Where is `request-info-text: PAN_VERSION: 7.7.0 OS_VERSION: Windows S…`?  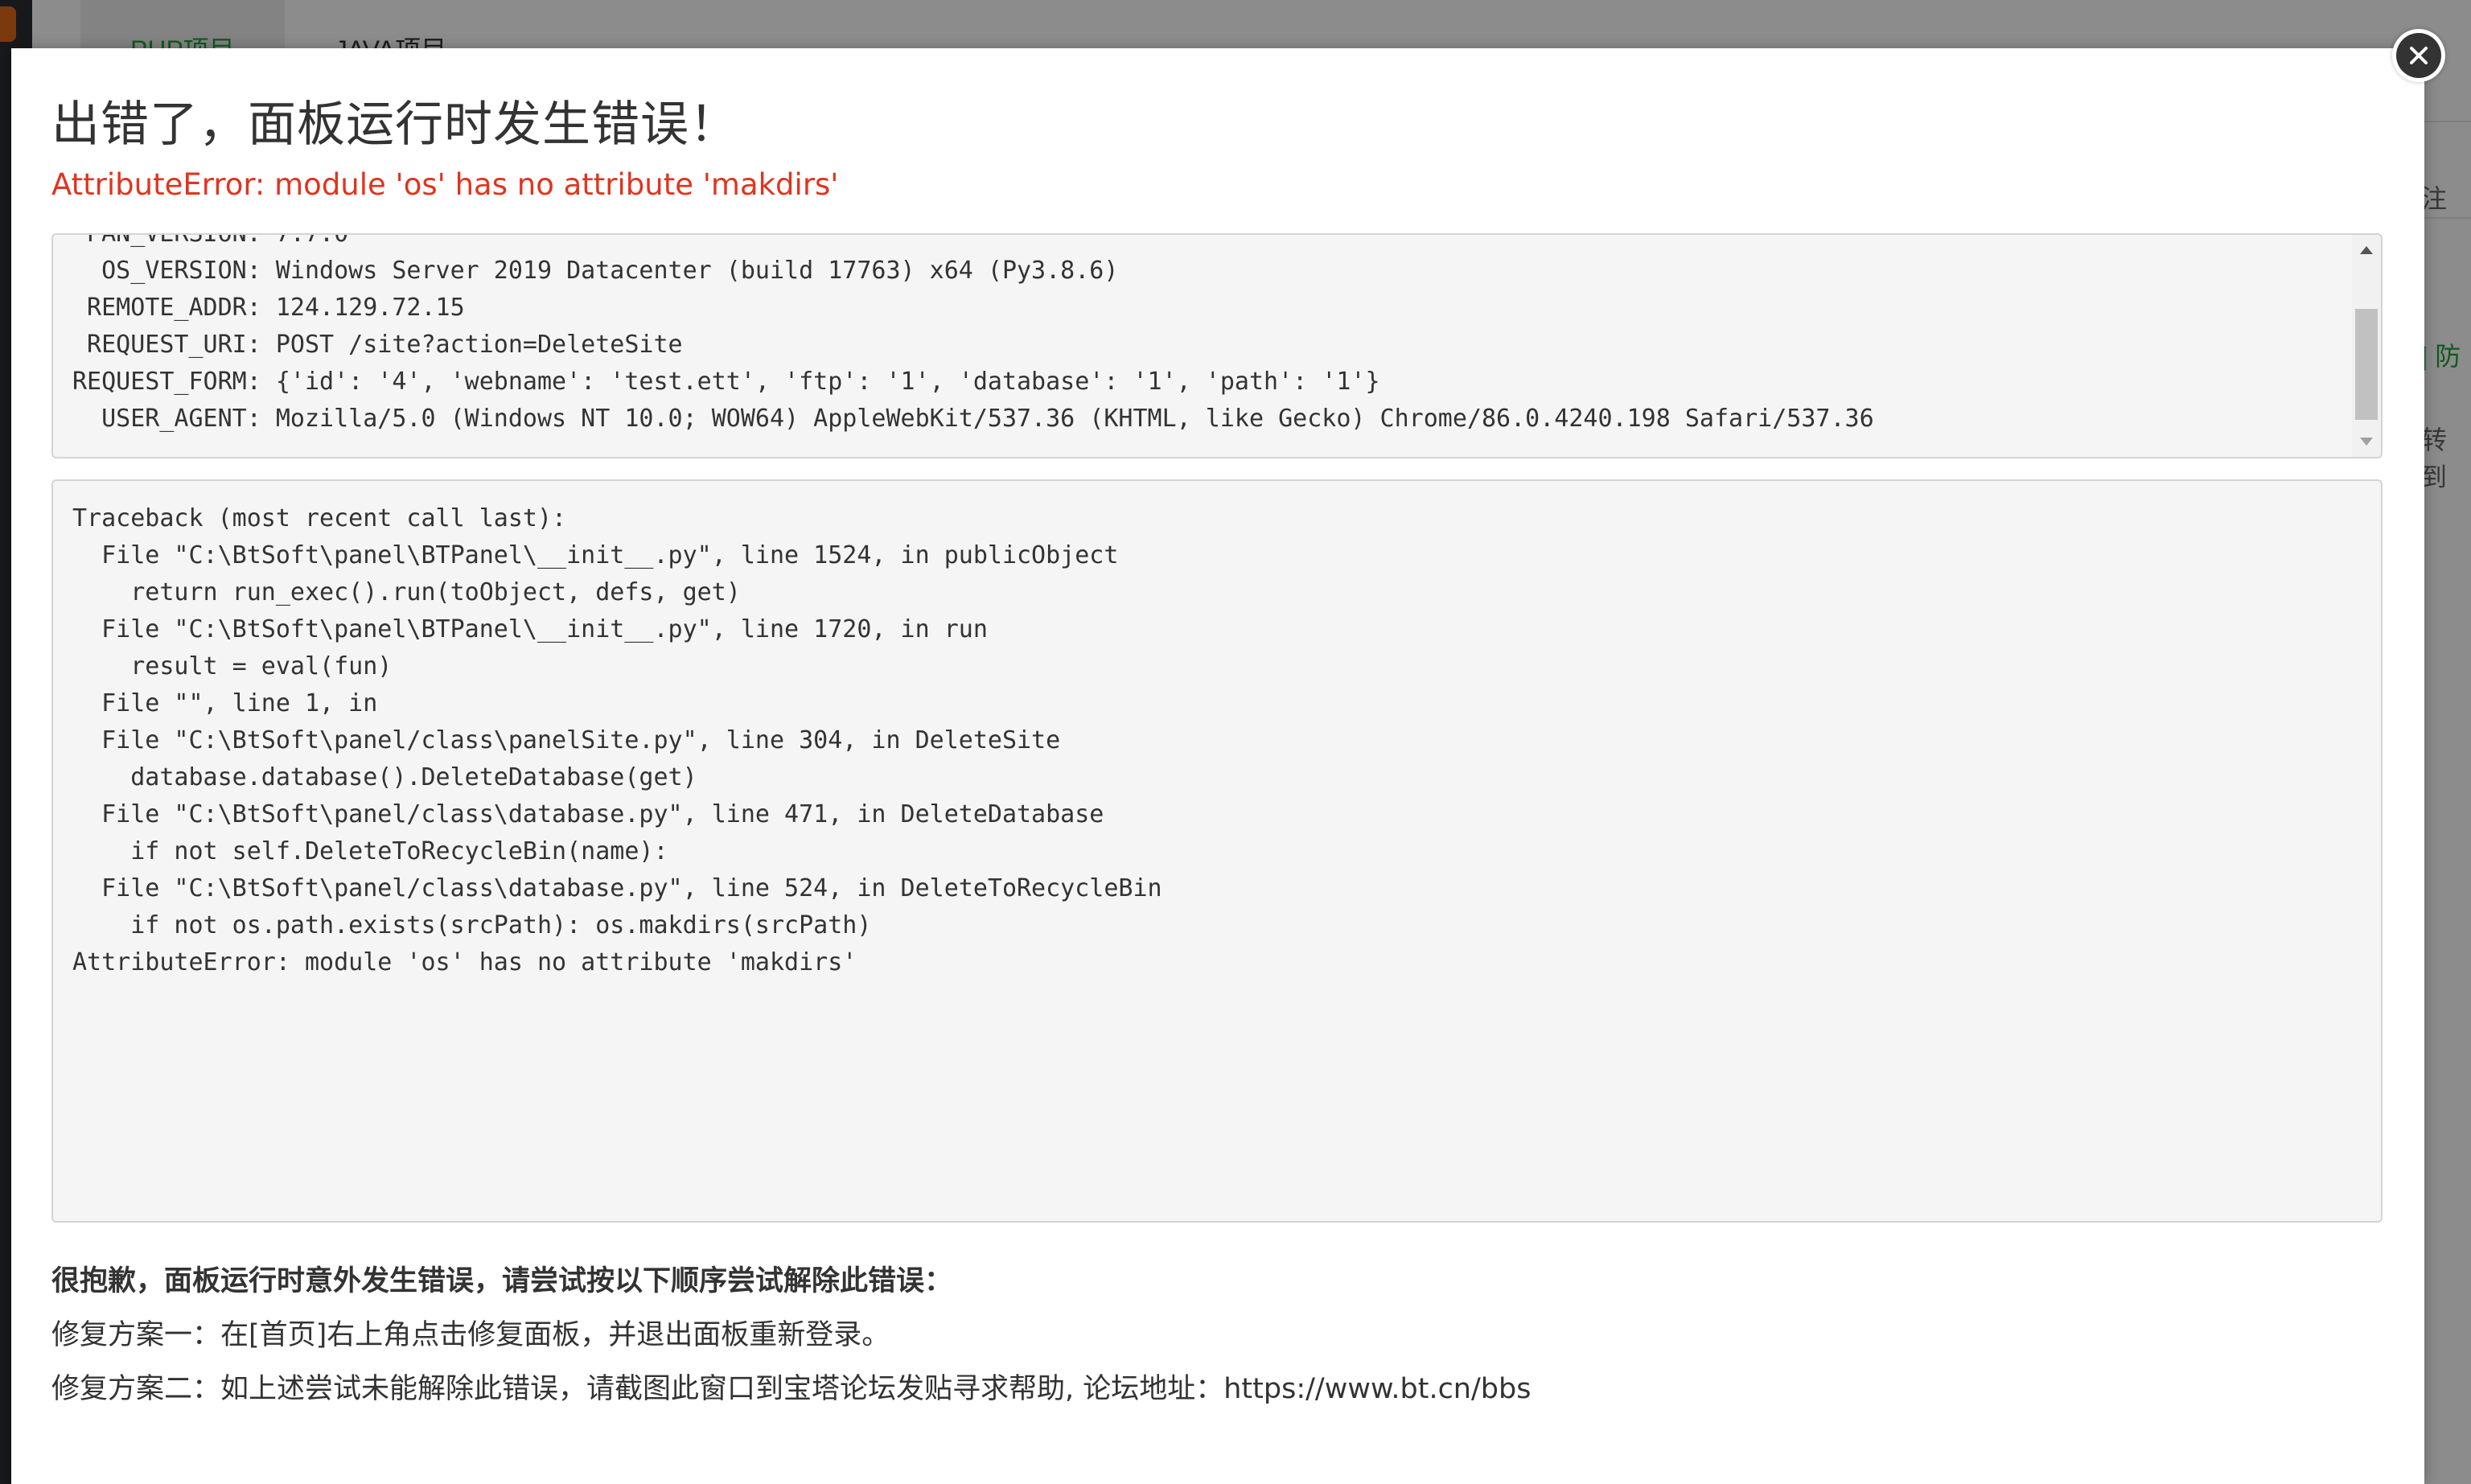 request-info-text: PAN_VERSION: 7.7.0 OS_VERSION: Windows S… is located at coordinates (973, 335).